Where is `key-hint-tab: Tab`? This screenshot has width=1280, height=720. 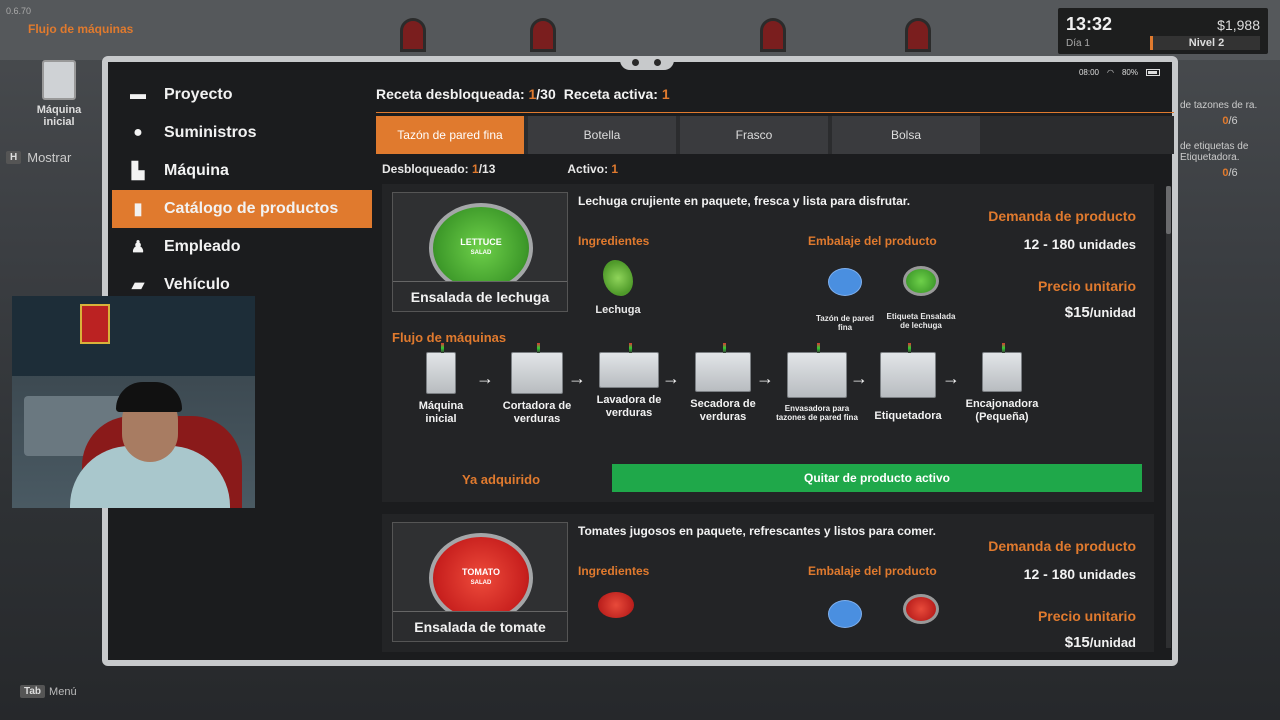 key-hint-tab: Tab is located at coordinates (33, 691).